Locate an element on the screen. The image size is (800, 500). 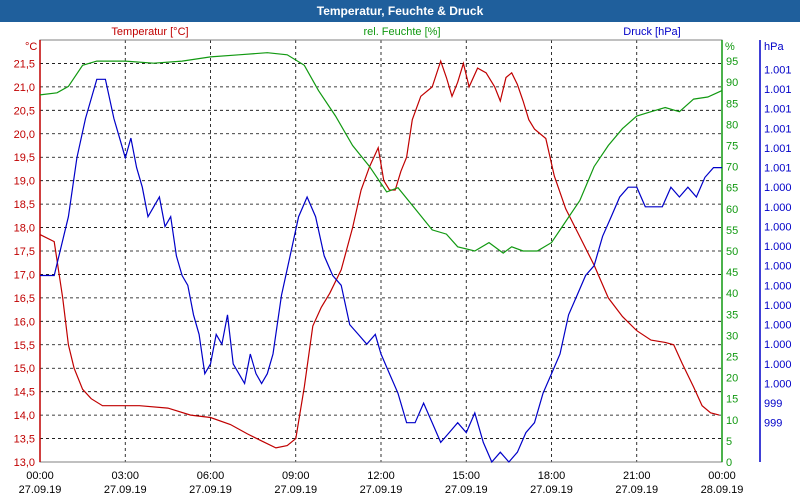
humidity-tick-label: 20 is located at coordinates (732, 379).